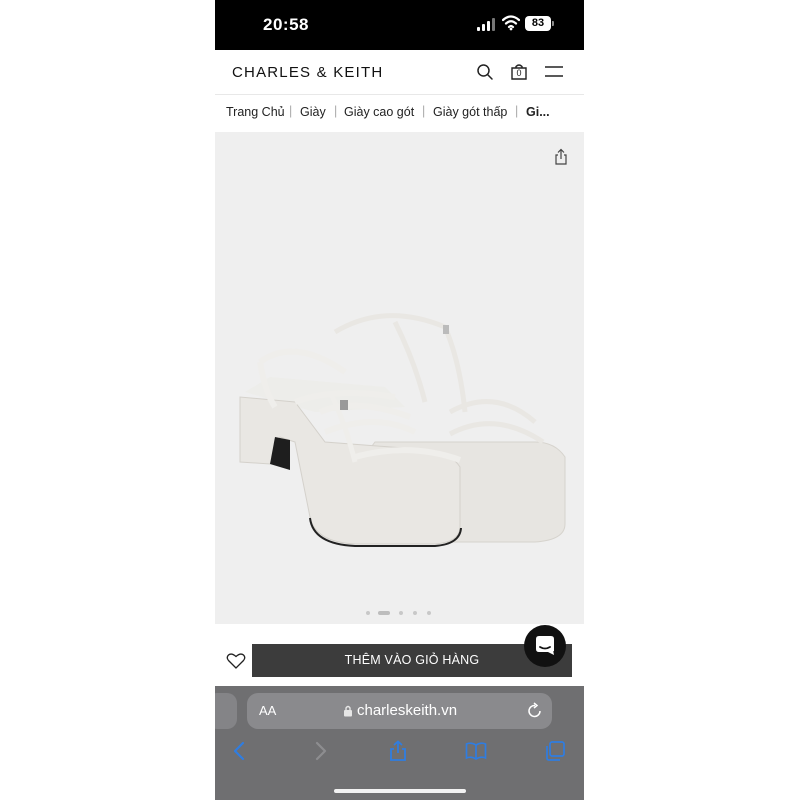  Describe the element at coordinates (485, 72) in the screenshot. I see `search-icon` at that location.